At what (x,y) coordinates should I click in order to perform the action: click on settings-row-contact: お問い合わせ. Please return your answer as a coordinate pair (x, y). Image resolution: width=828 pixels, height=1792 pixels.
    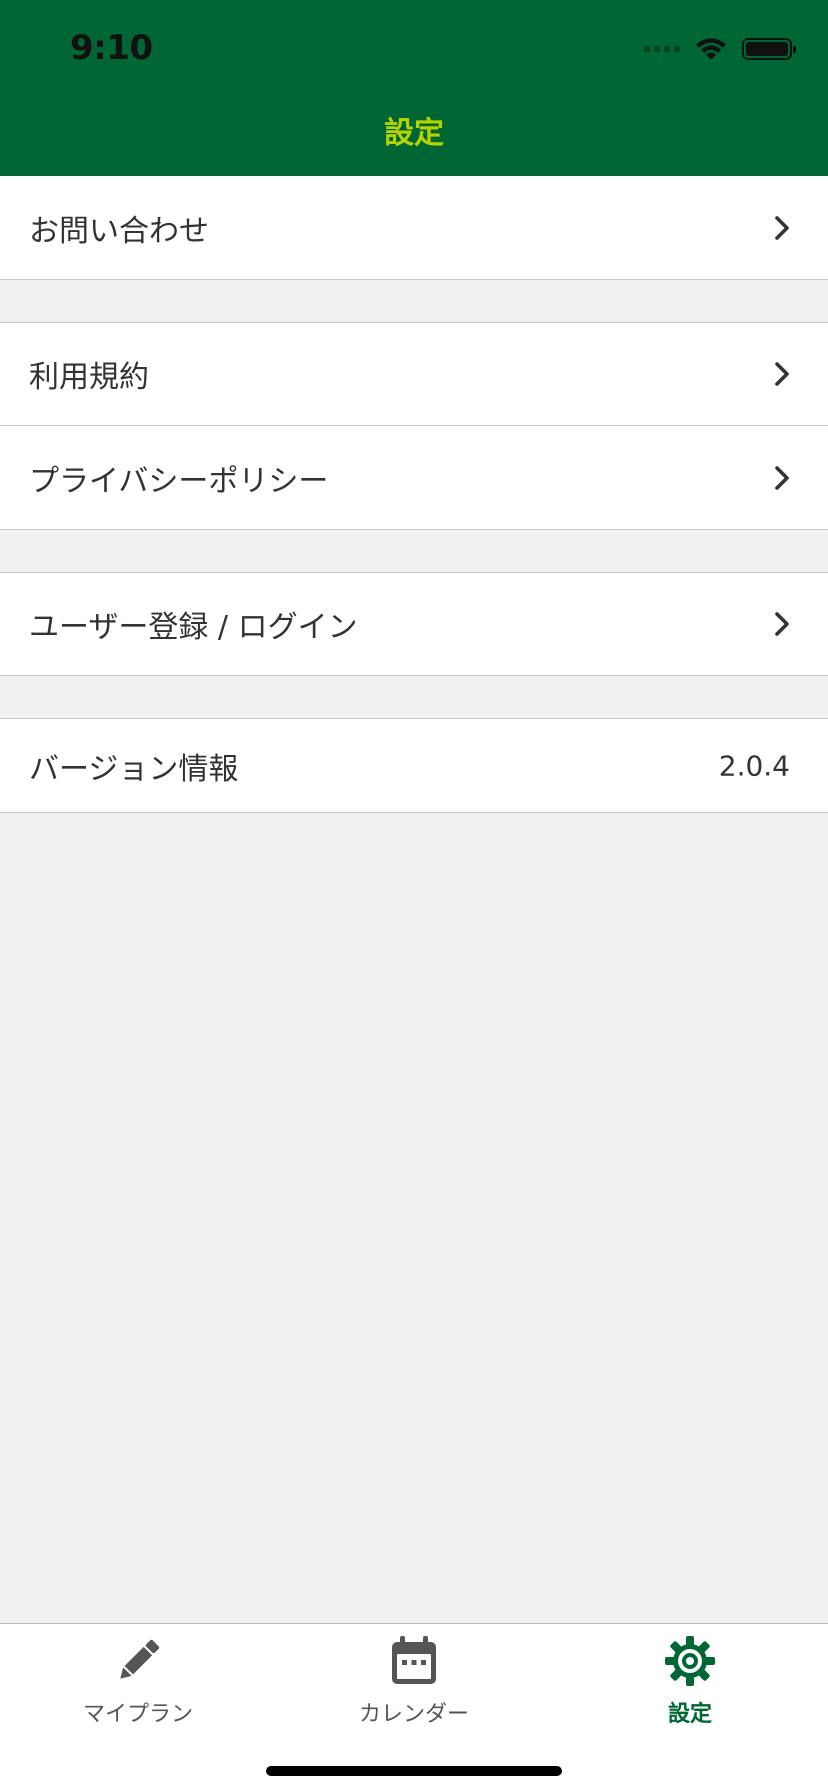
    Looking at the image, I should click on (414, 228).